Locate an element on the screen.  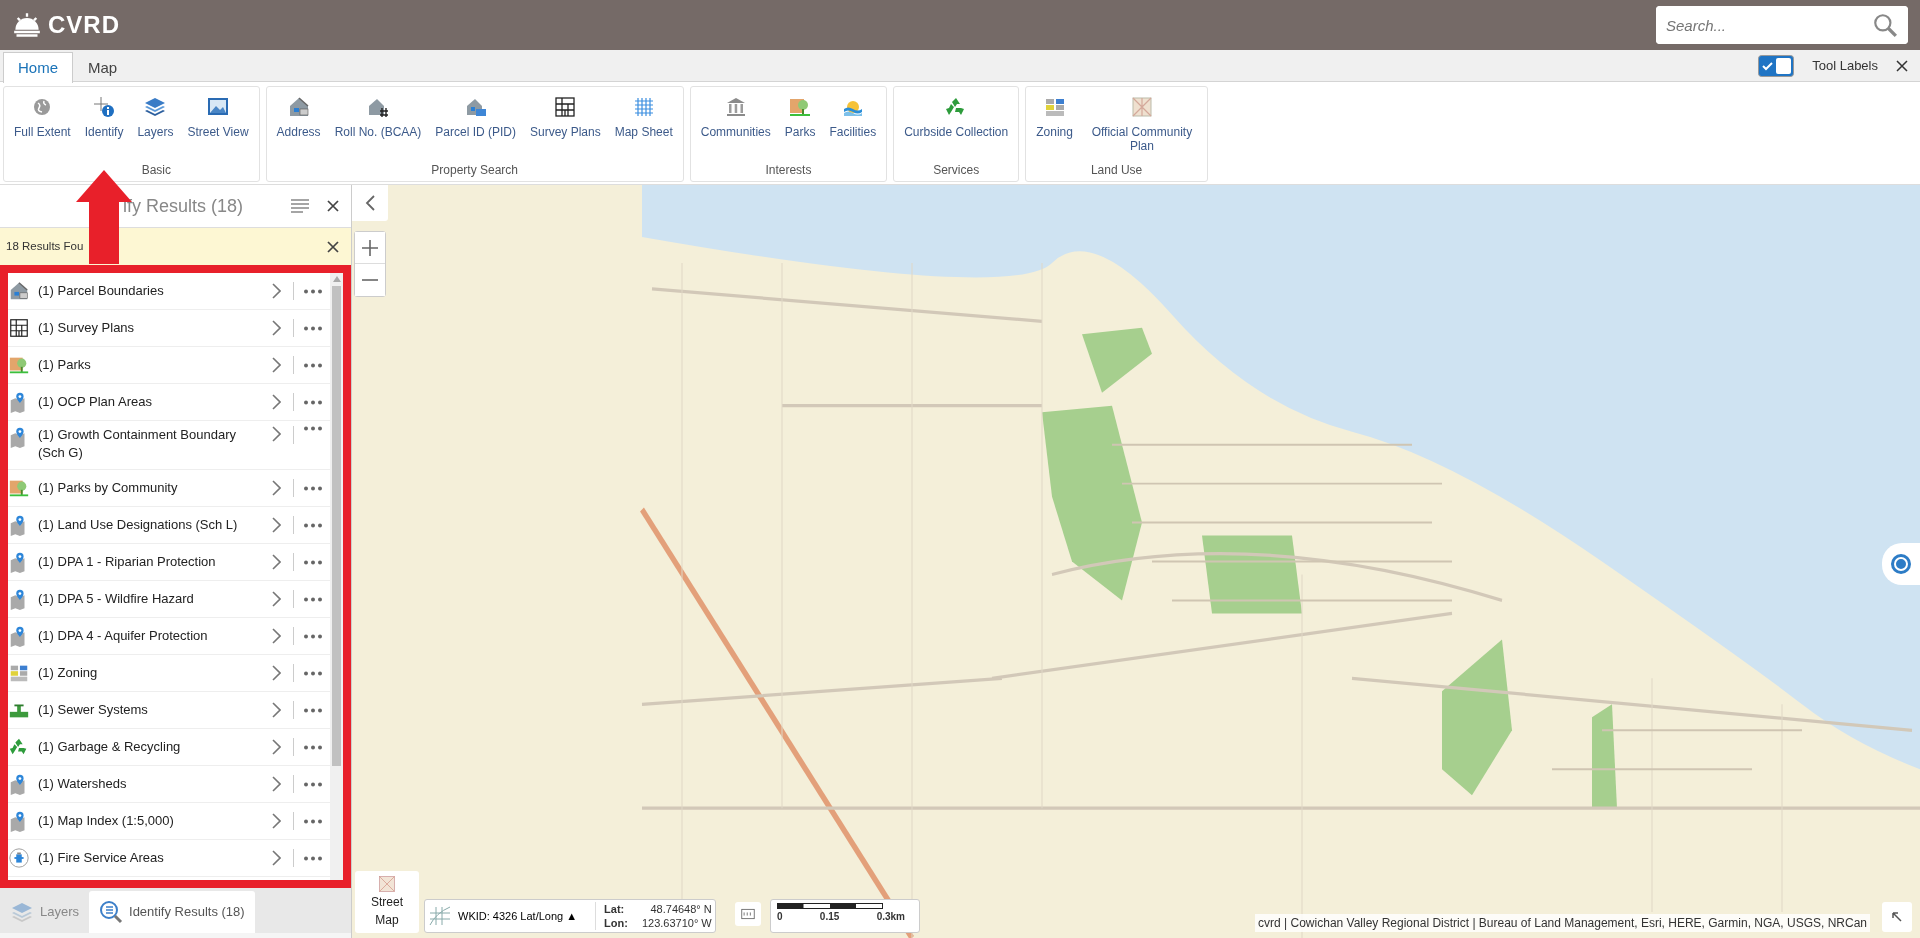
search-icon is located at coordinates (1885, 25).